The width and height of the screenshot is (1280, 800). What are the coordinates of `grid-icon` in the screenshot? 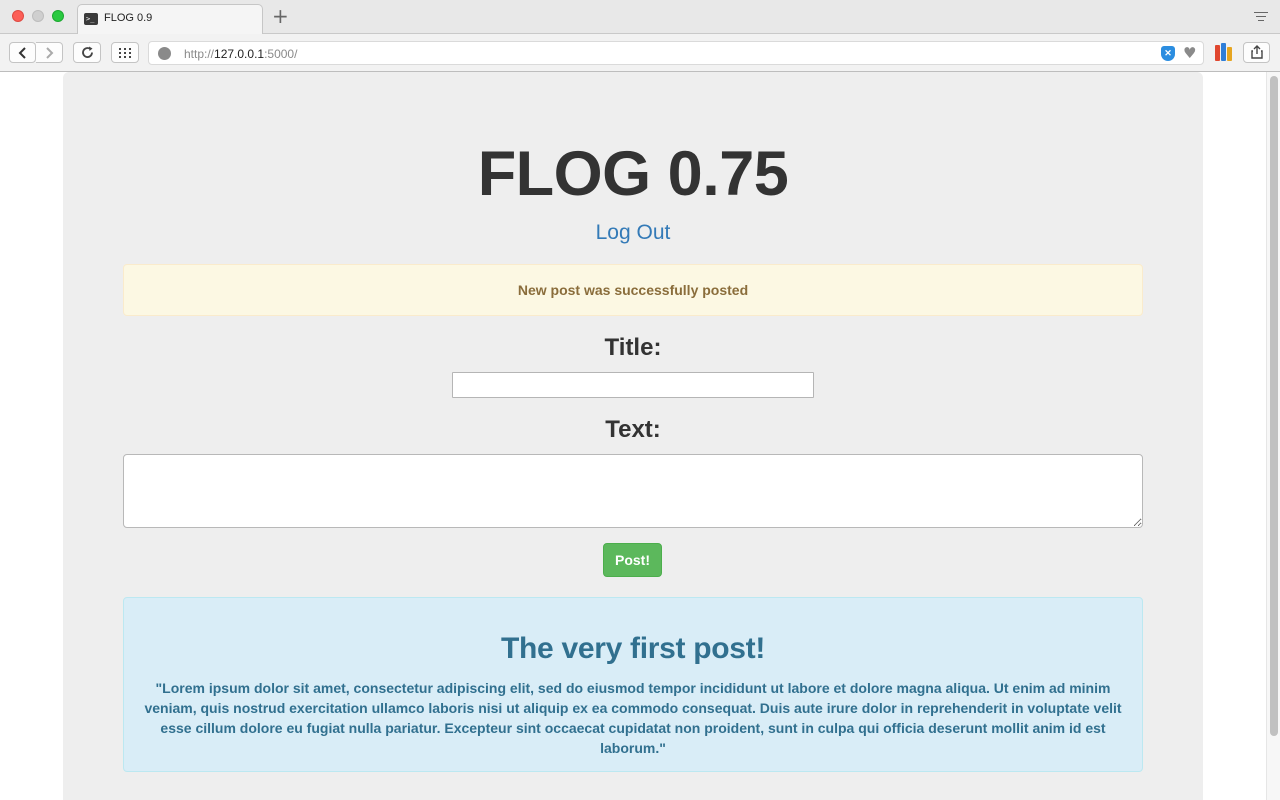 It's located at (125, 53).